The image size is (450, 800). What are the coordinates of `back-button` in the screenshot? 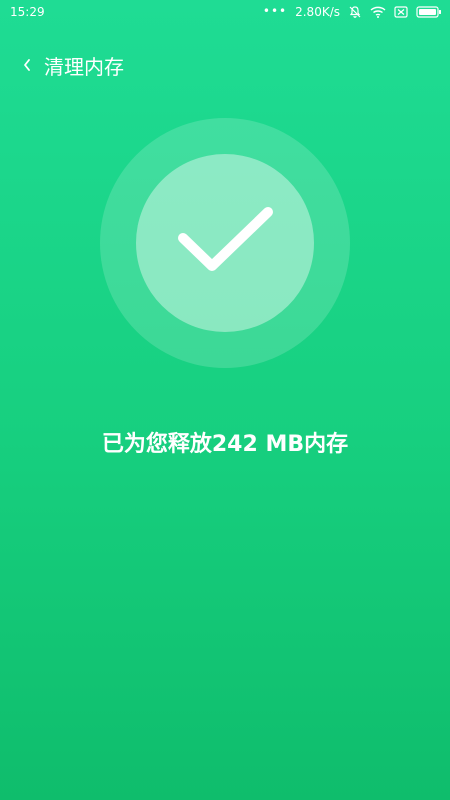 It's located at (27, 65).